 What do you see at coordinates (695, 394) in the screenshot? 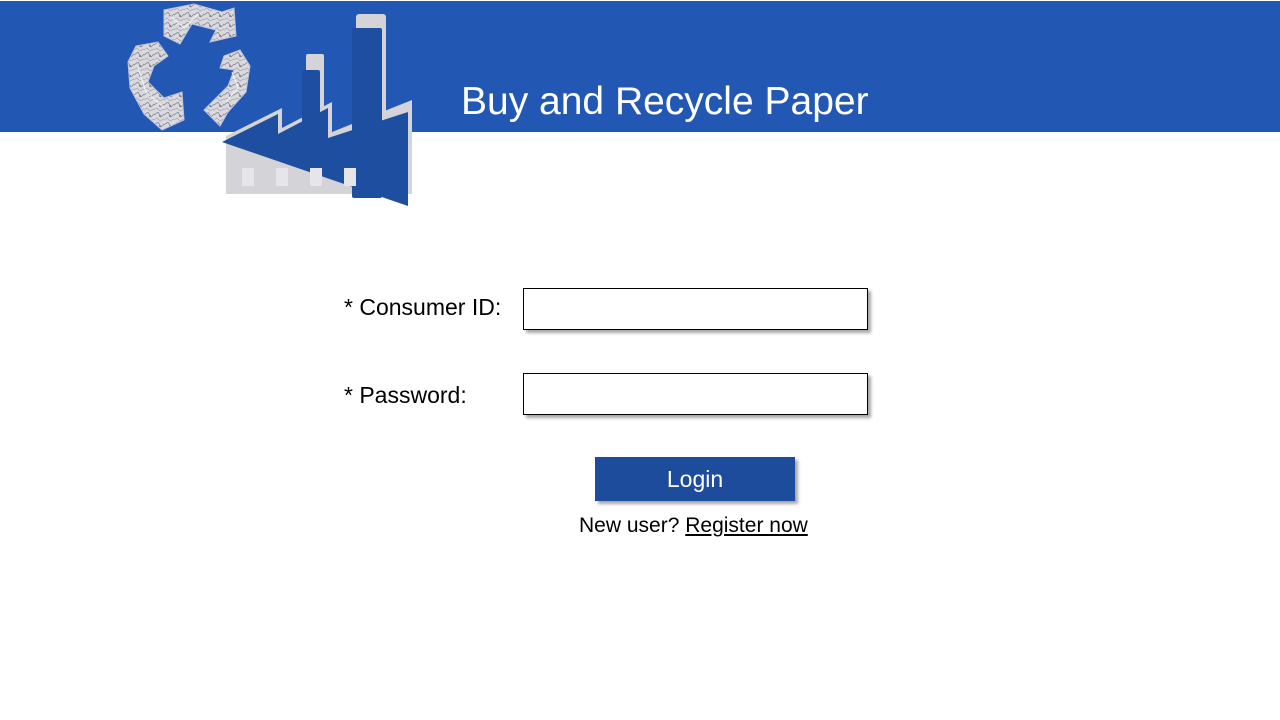
I see `password-input` at bounding box center [695, 394].